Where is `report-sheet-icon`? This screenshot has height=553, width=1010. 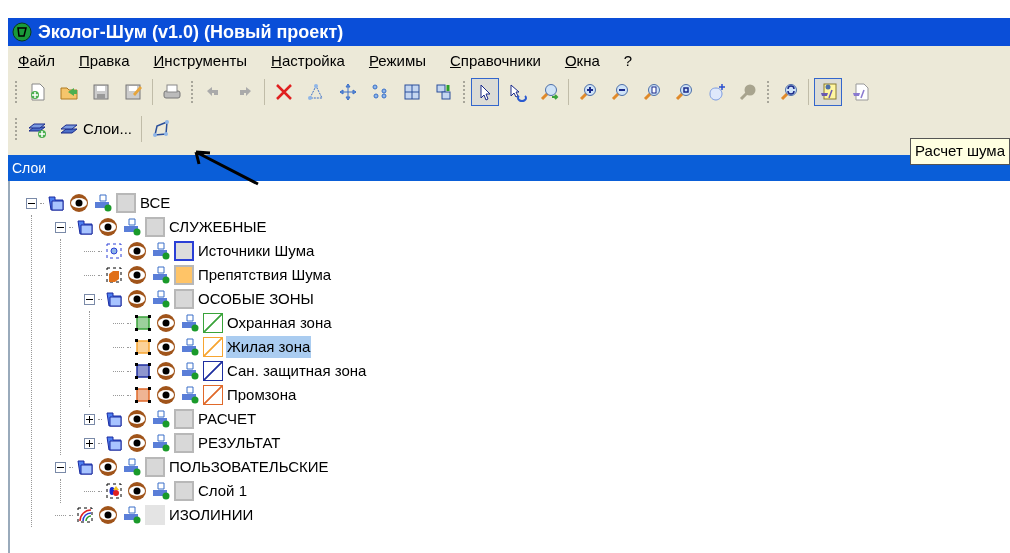
report-sheet-icon is located at coordinates (860, 92).